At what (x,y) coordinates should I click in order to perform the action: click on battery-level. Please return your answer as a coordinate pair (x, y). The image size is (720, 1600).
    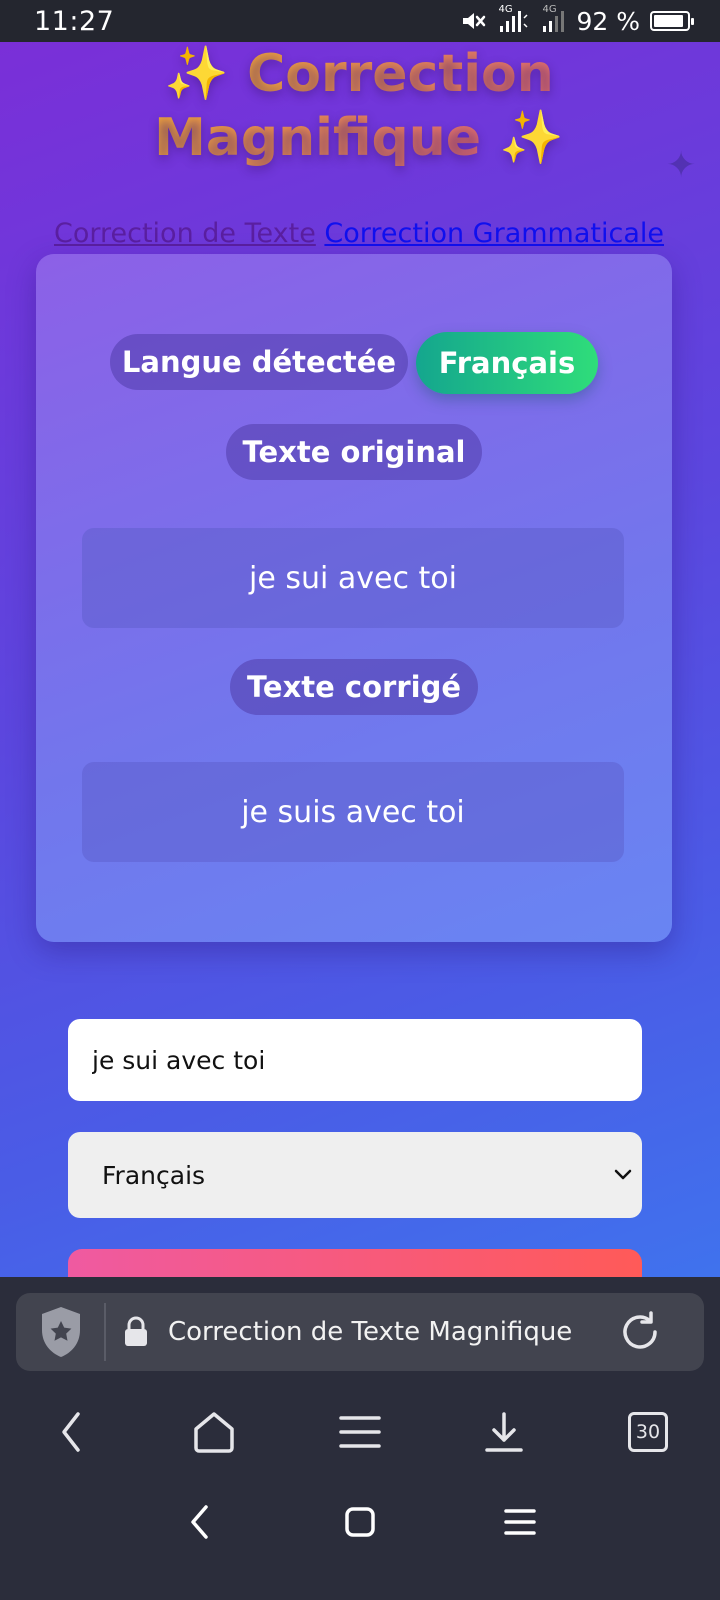
    Looking at the image, I should click on (669, 21).